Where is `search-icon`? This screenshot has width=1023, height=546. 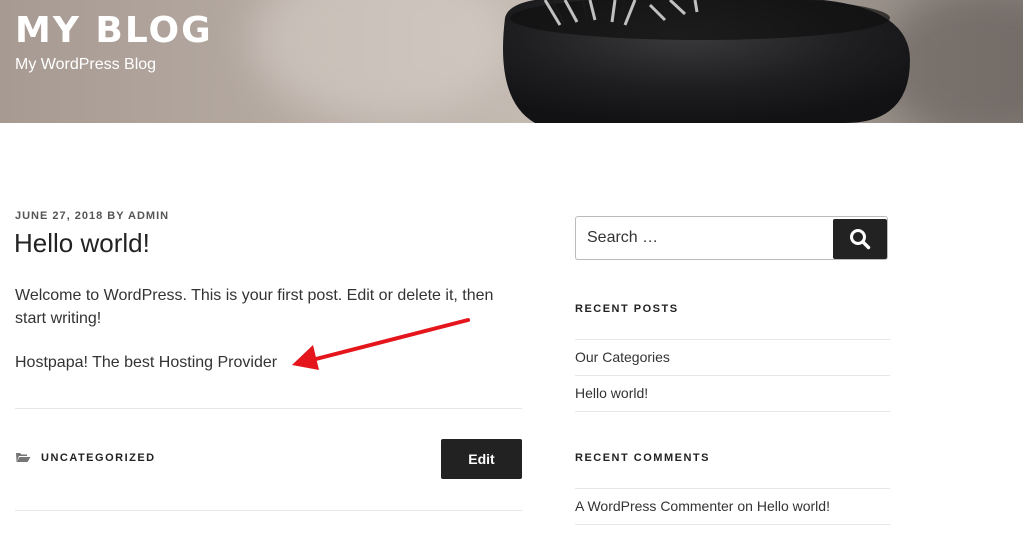
search-icon is located at coordinates (860, 239).